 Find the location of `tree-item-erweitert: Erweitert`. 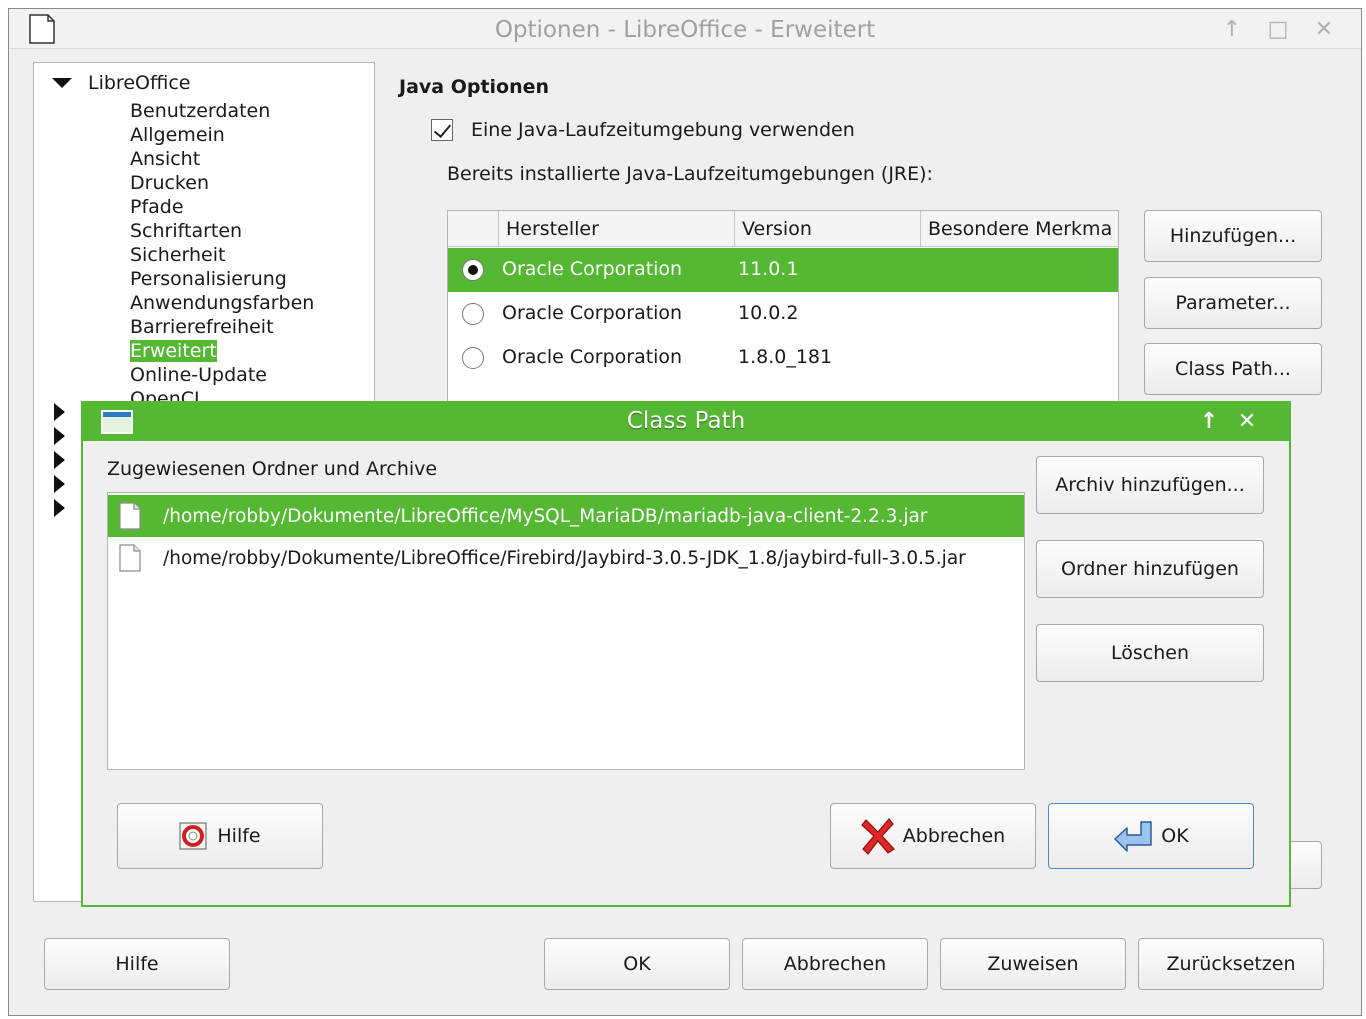

tree-item-erweitert: Erweitert is located at coordinates (222, 351).